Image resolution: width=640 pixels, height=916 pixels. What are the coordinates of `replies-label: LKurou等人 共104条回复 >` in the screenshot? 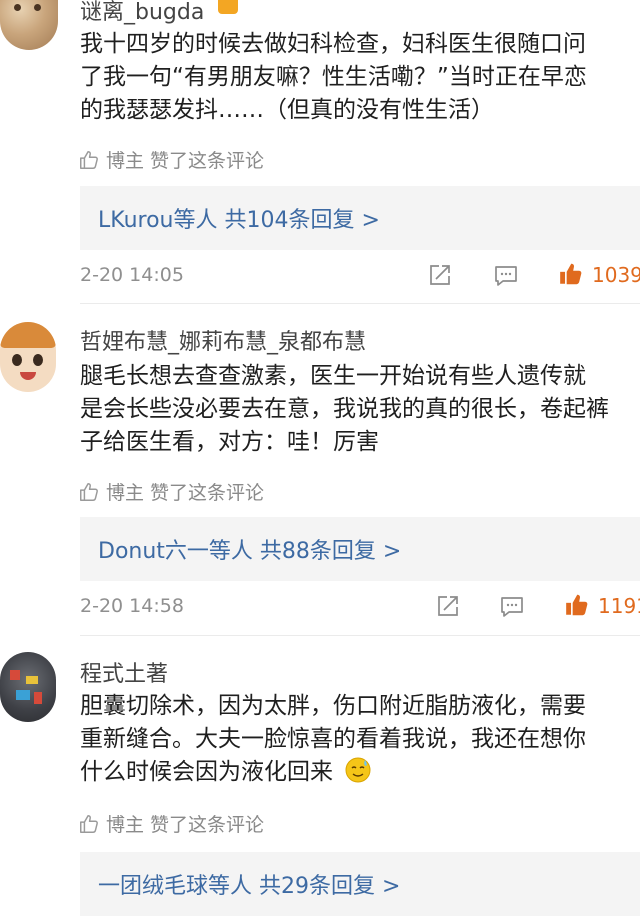 It's located at (239, 220).